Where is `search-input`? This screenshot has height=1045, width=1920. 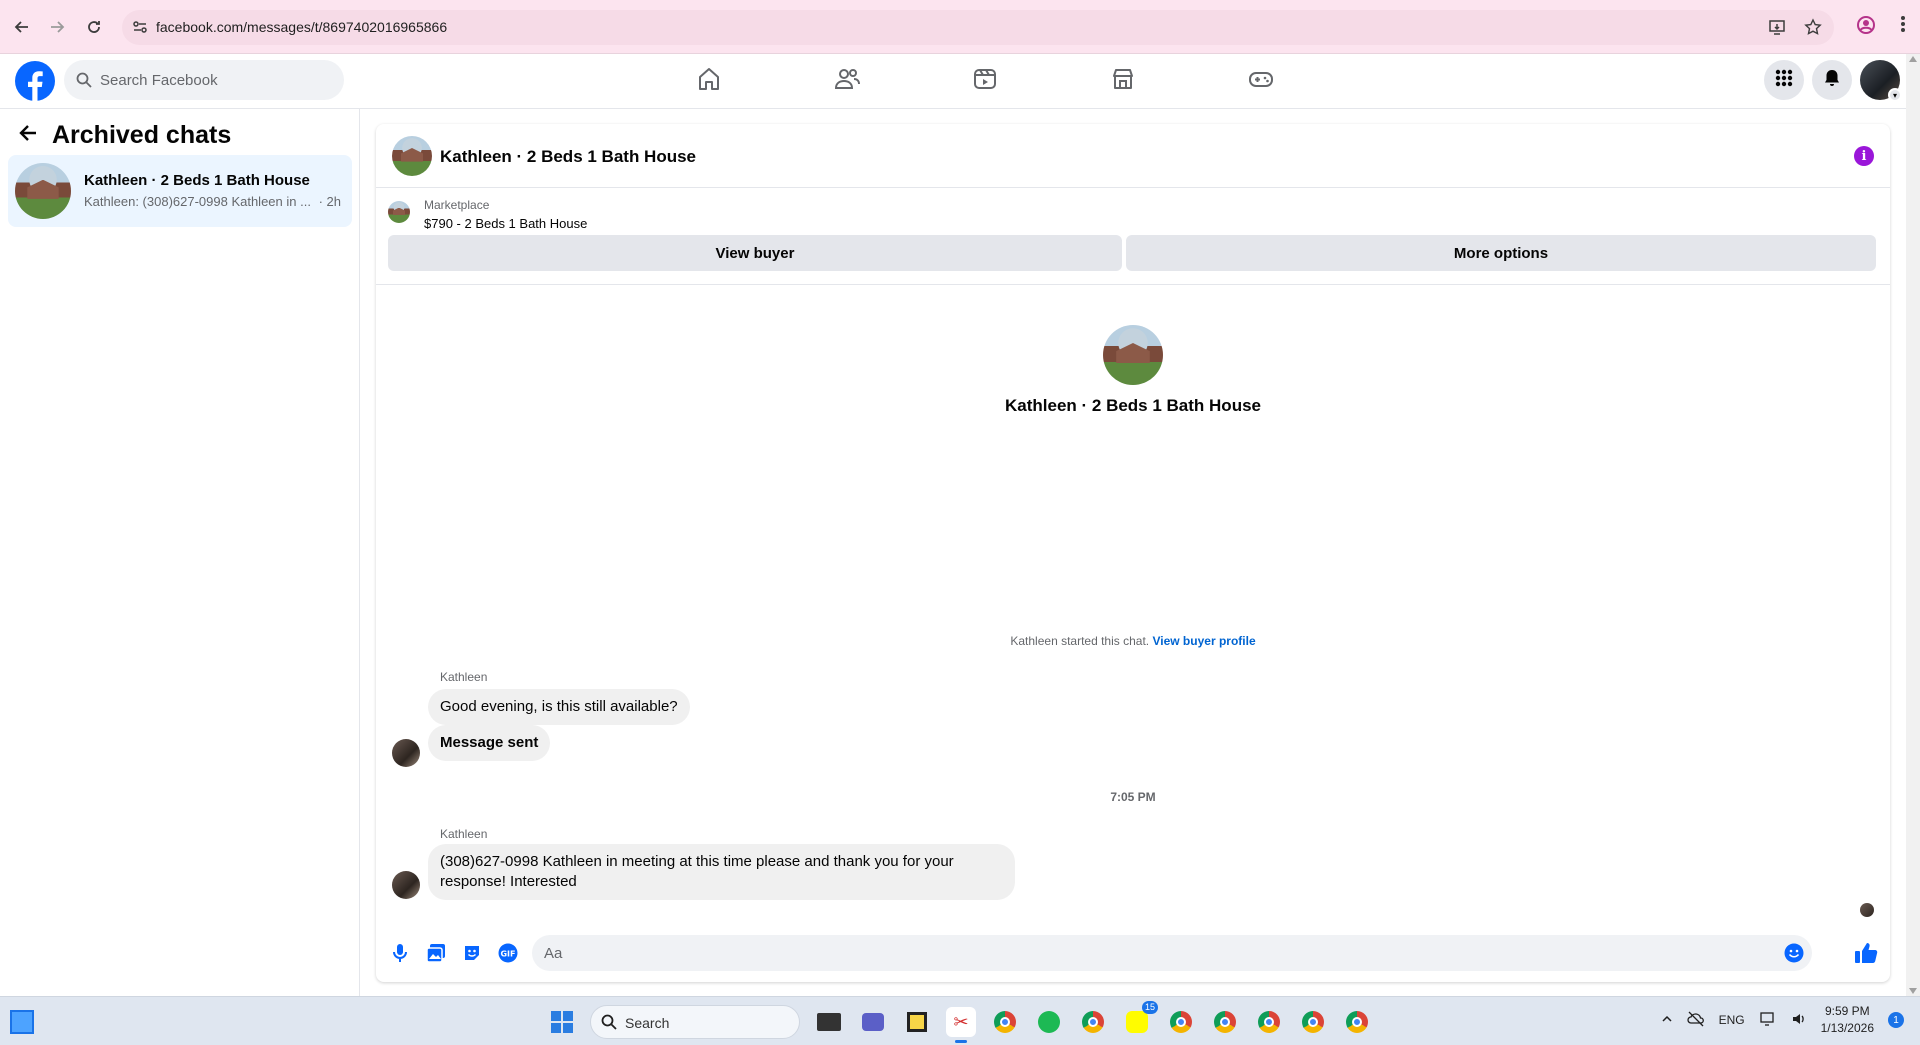
search-input is located at coordinates (215, 80).